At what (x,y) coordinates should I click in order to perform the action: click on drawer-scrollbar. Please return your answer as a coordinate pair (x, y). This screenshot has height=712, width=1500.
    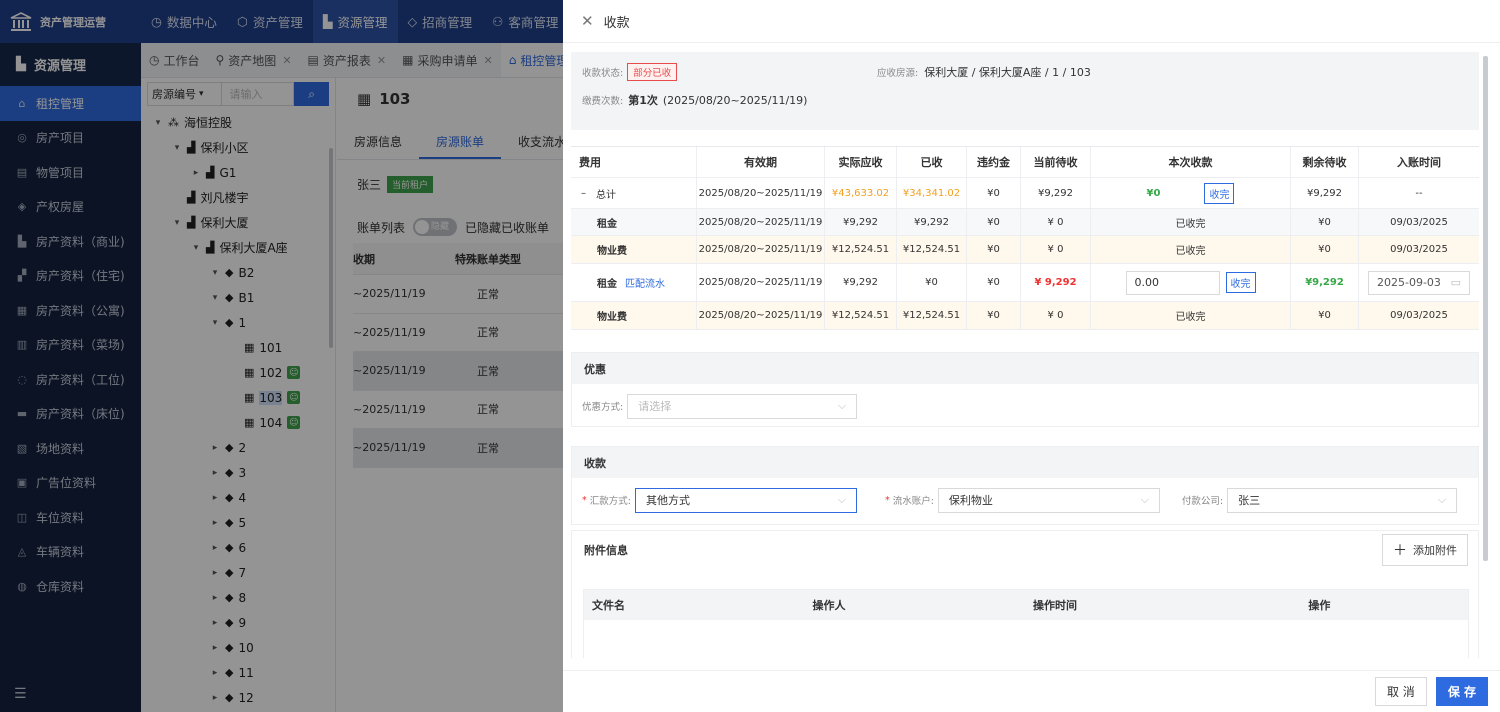
    Looking at the image, I should click on (1485, 308).